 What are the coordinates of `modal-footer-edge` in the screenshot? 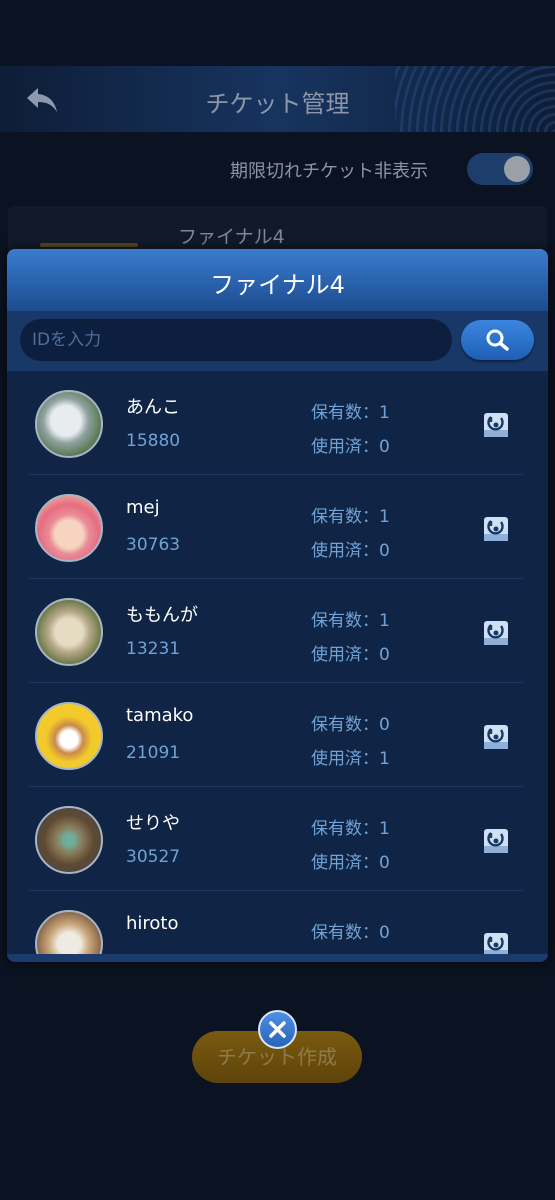 It's located at (277, 958).